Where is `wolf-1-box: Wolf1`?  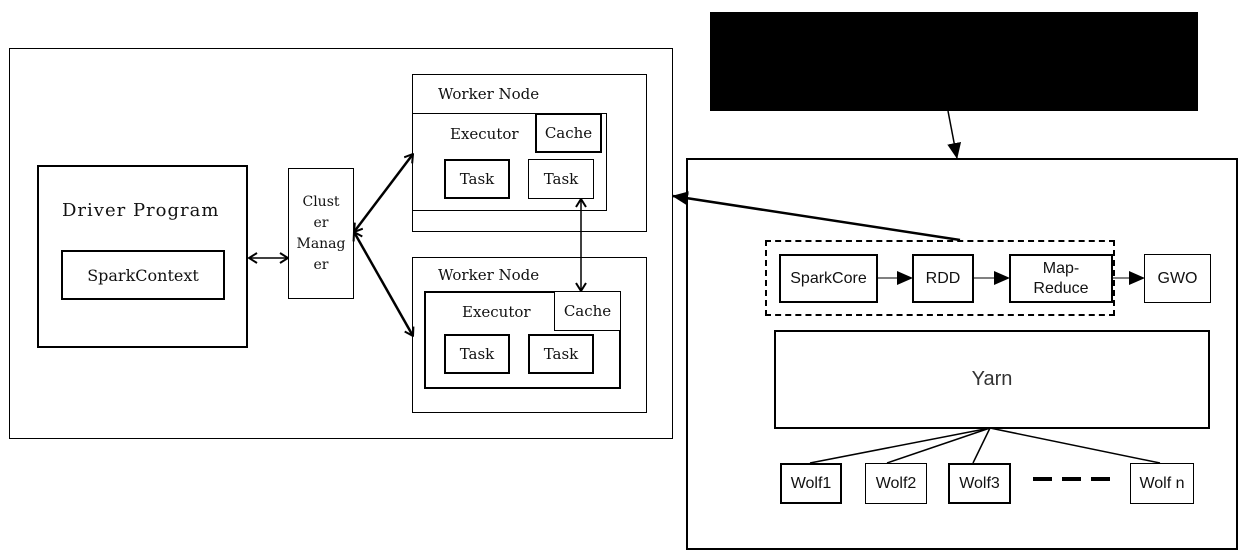
wolf-1-box: Wolf1 is located at coordinates (811, 483).